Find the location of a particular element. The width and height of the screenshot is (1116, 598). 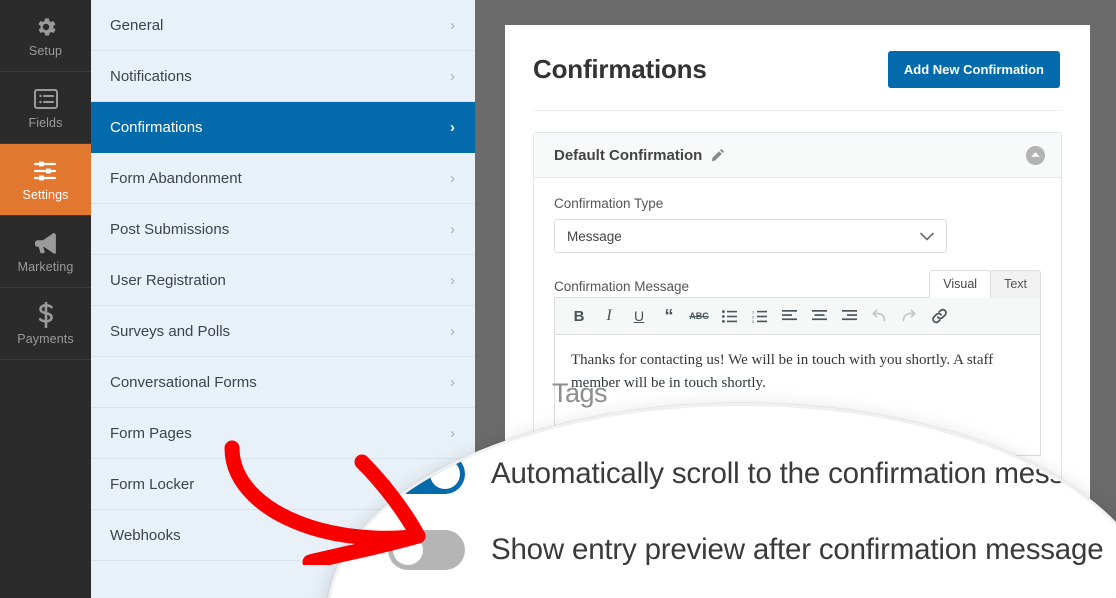

bullet-list-icon is located at coordinates (729, 316).